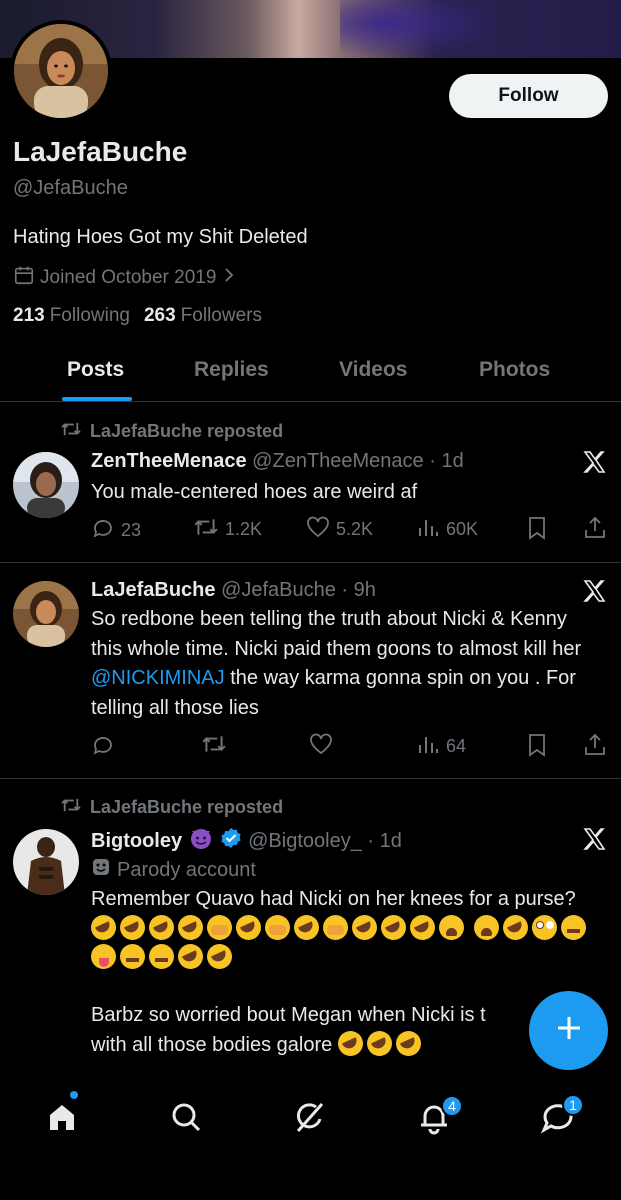  What do you see at coordinates (24, 278) in the screenshot?
I see `calendar-icon` at bounding box center [24, 278].